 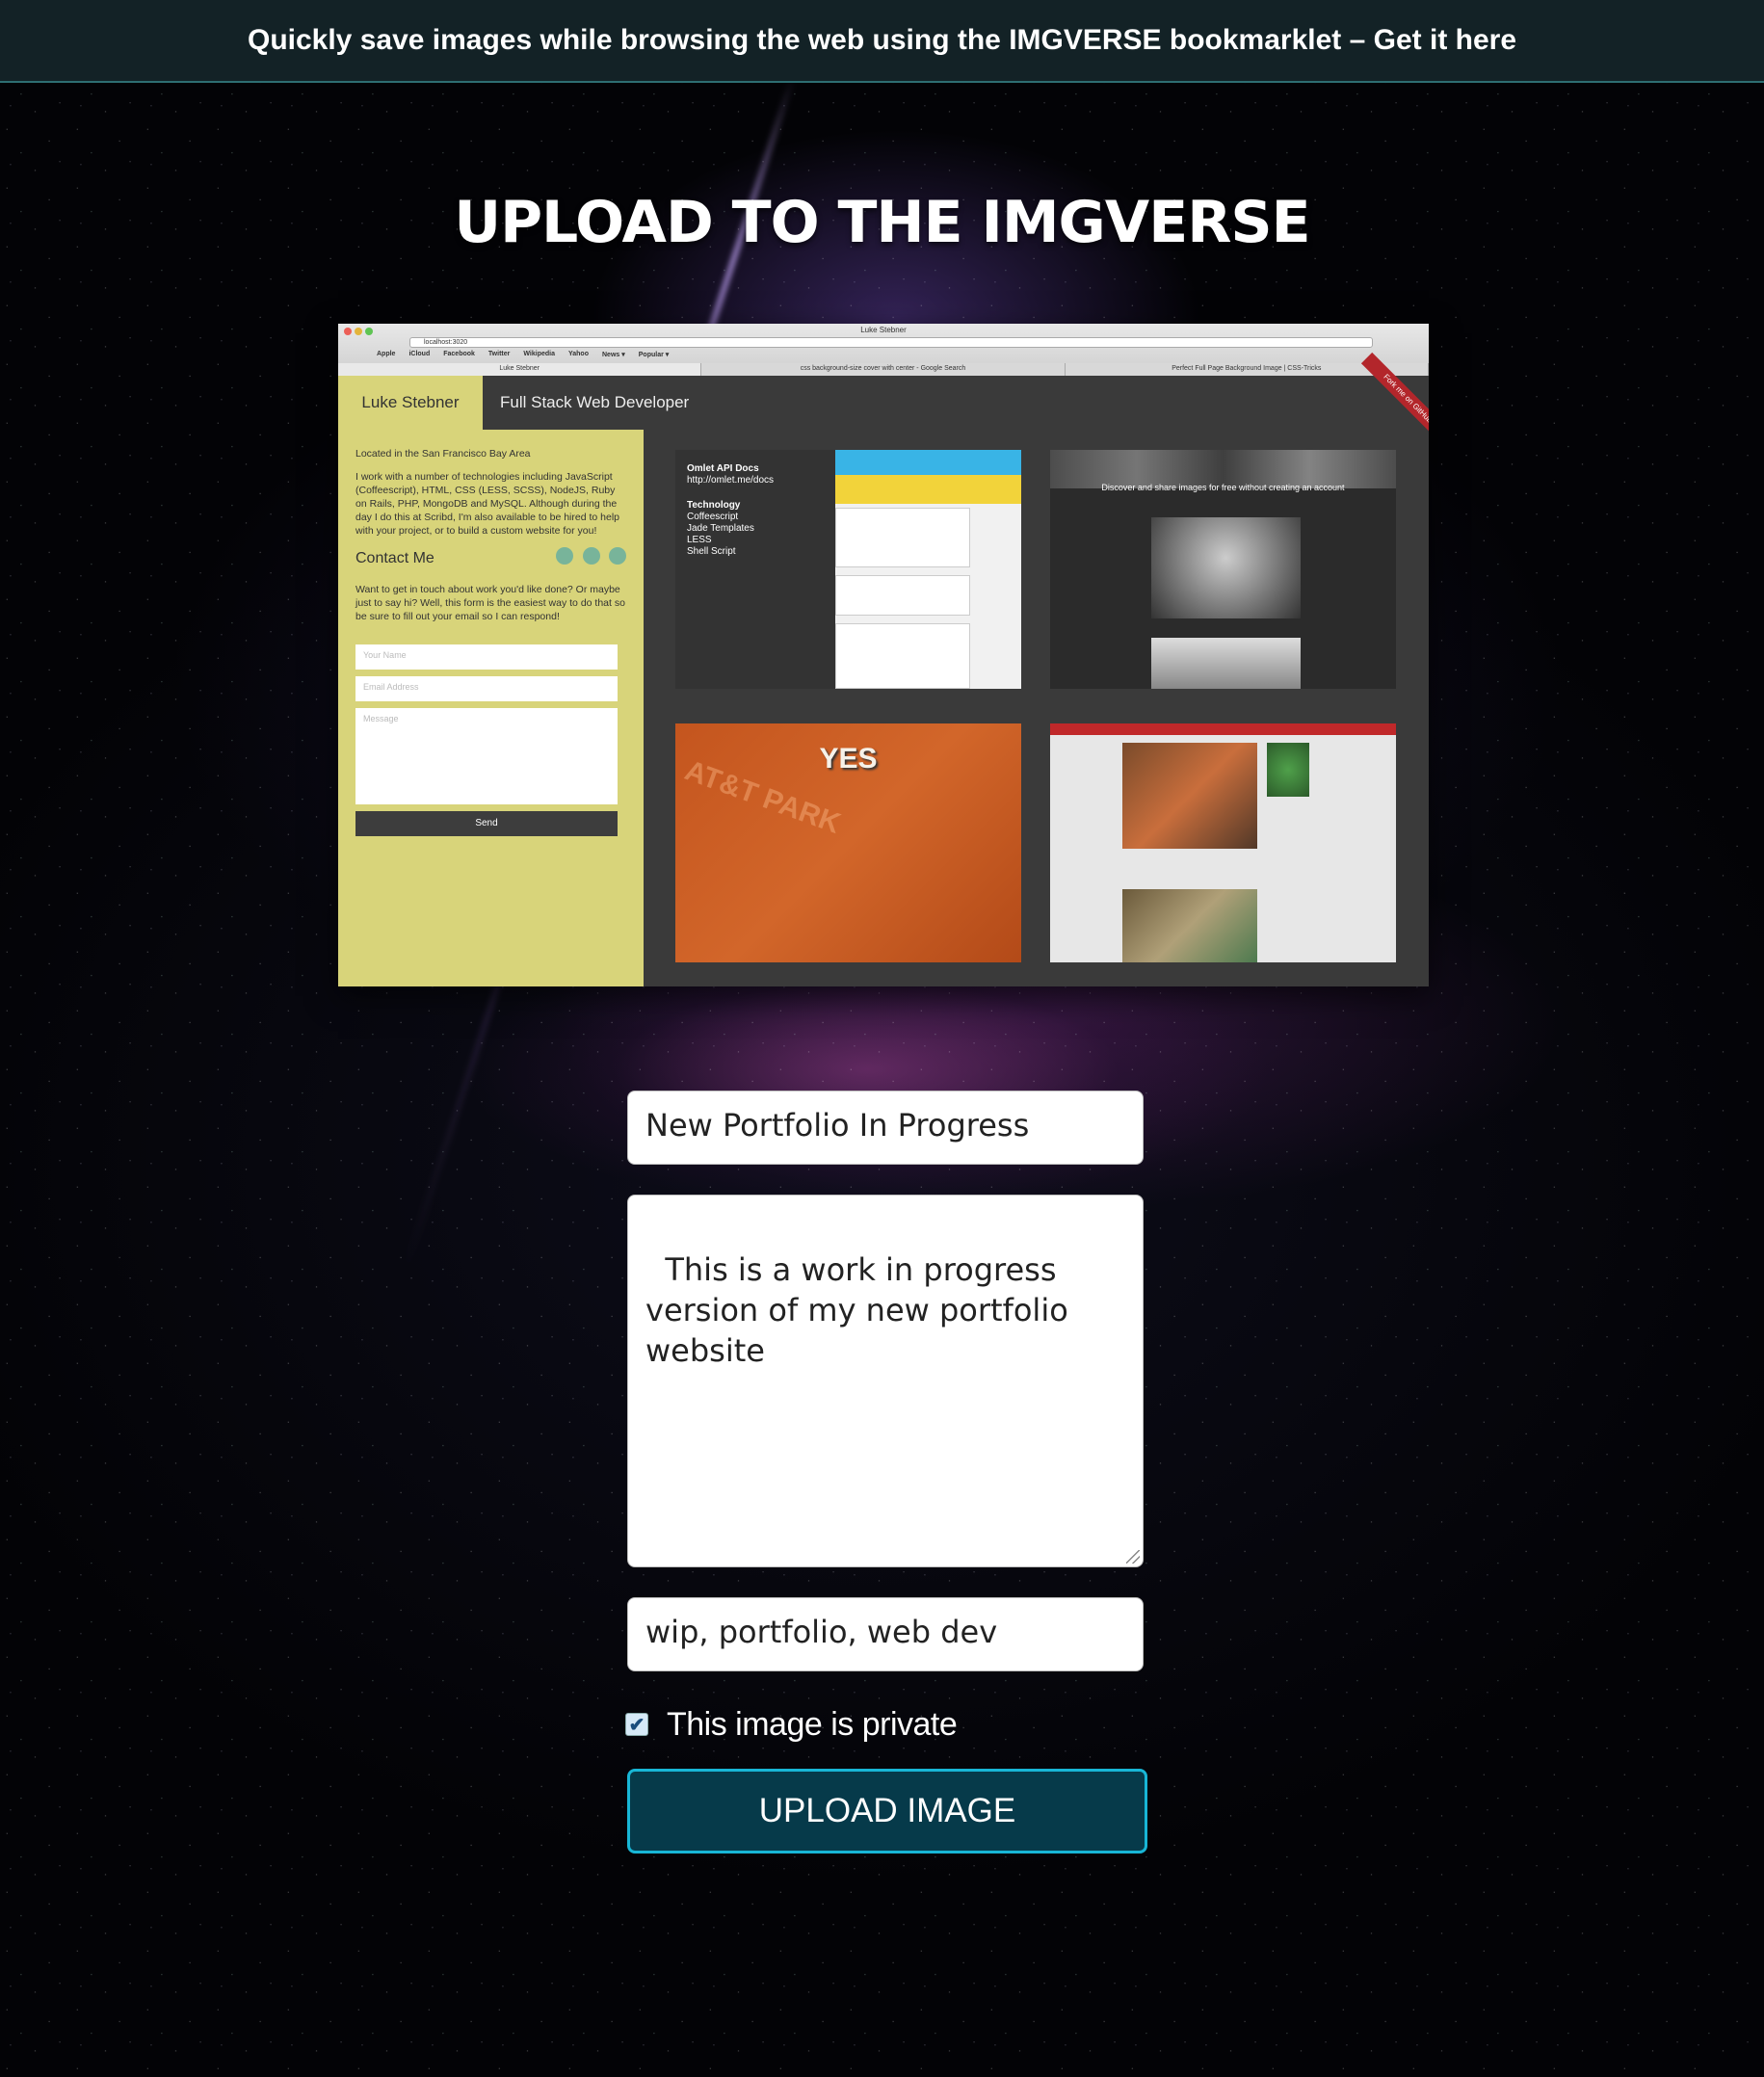 I want to click on bookmark: Popular ▾, so click(x=654, y=355).